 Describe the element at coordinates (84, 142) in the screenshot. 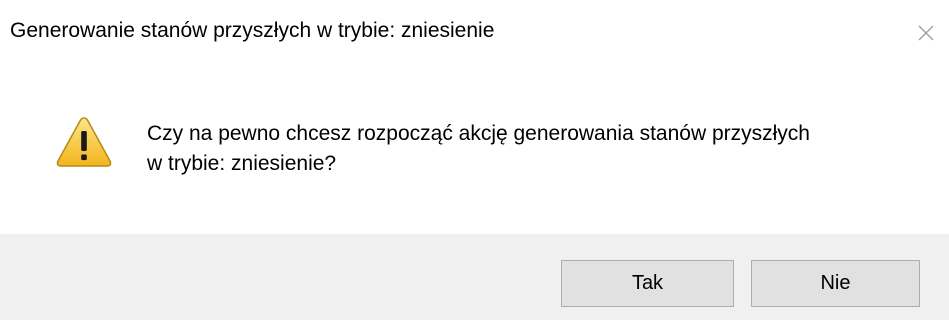

I see `warning-icon` at that location.